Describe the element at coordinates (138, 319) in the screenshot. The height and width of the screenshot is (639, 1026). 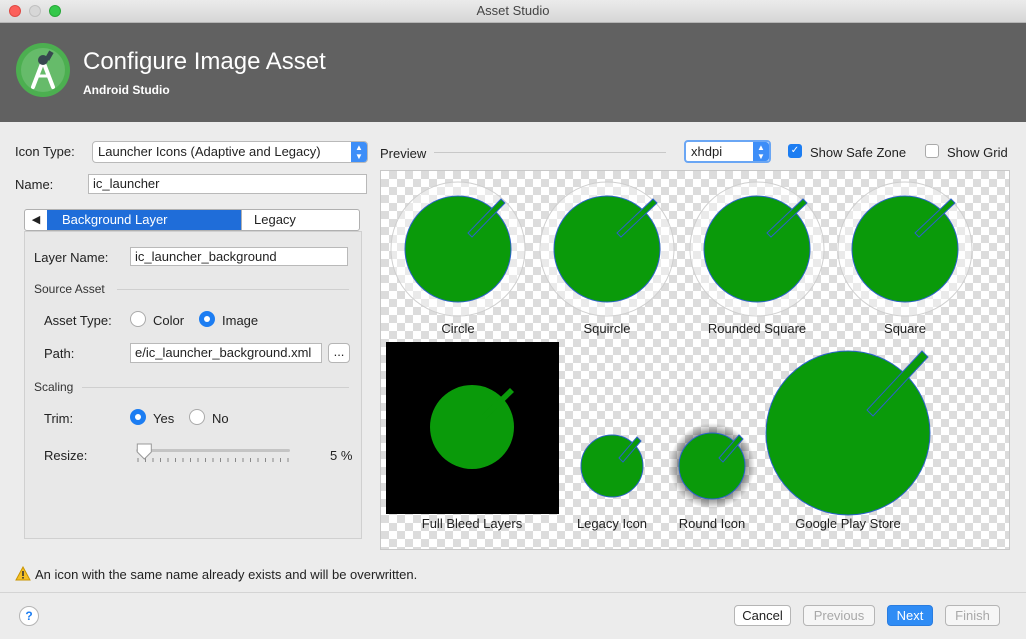
I see `asset-type-color-radio` at that location.